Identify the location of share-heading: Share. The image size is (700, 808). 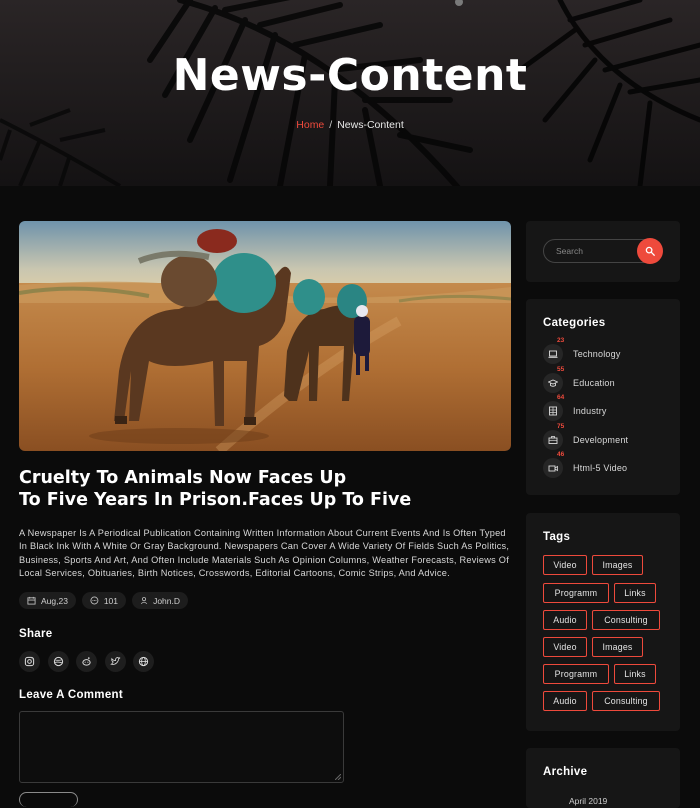
(36, 634).